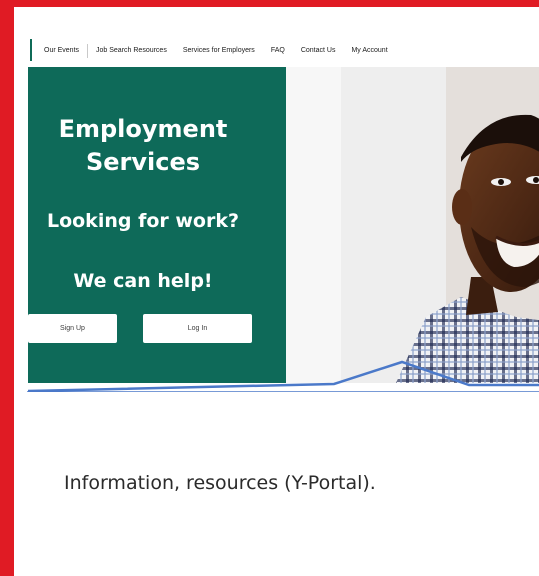 Image resolution: width=539 pixels, height=576 pixels. What do you see at coordinates (197, 328) in the screenshot?
I see `log-in-button: Log In` at bounding box center [197, 328].